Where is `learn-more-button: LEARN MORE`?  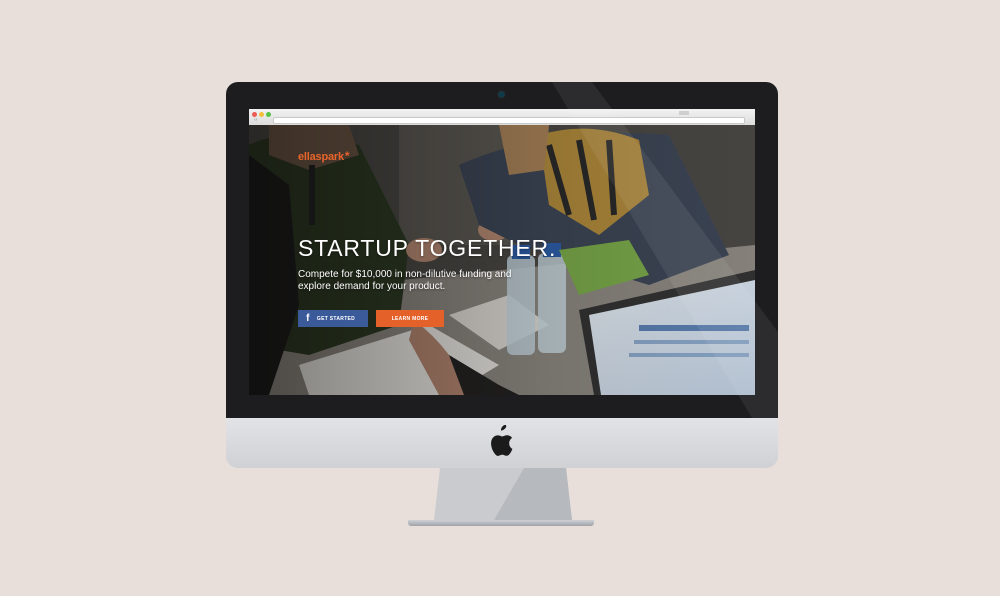 learn-more-button: LEARN MORE is located at coordinates (410, 318).